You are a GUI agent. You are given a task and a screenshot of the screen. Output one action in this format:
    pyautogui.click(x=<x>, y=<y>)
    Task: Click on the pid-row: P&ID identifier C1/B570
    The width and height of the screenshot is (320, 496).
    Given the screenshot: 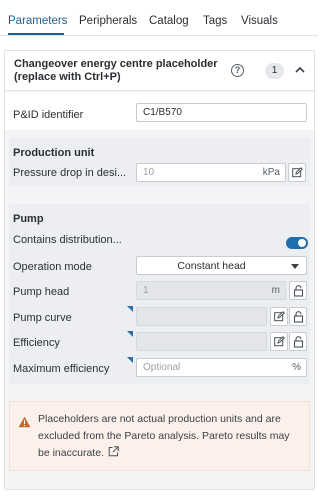 What is the action you would take?
    pyautogui.click(x=159, y=111)
    